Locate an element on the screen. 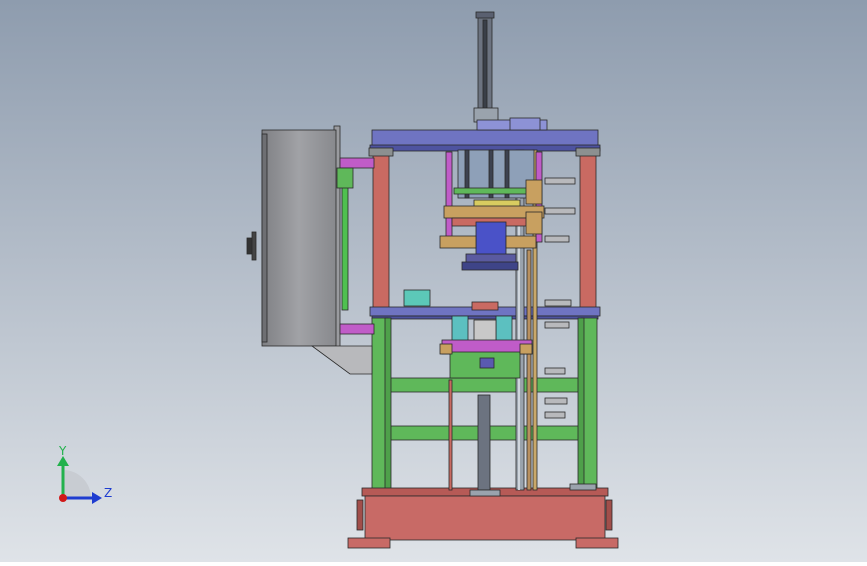 This screenshot has width=867, height=566. upper-top-connector is located at coordinates (525, 124).